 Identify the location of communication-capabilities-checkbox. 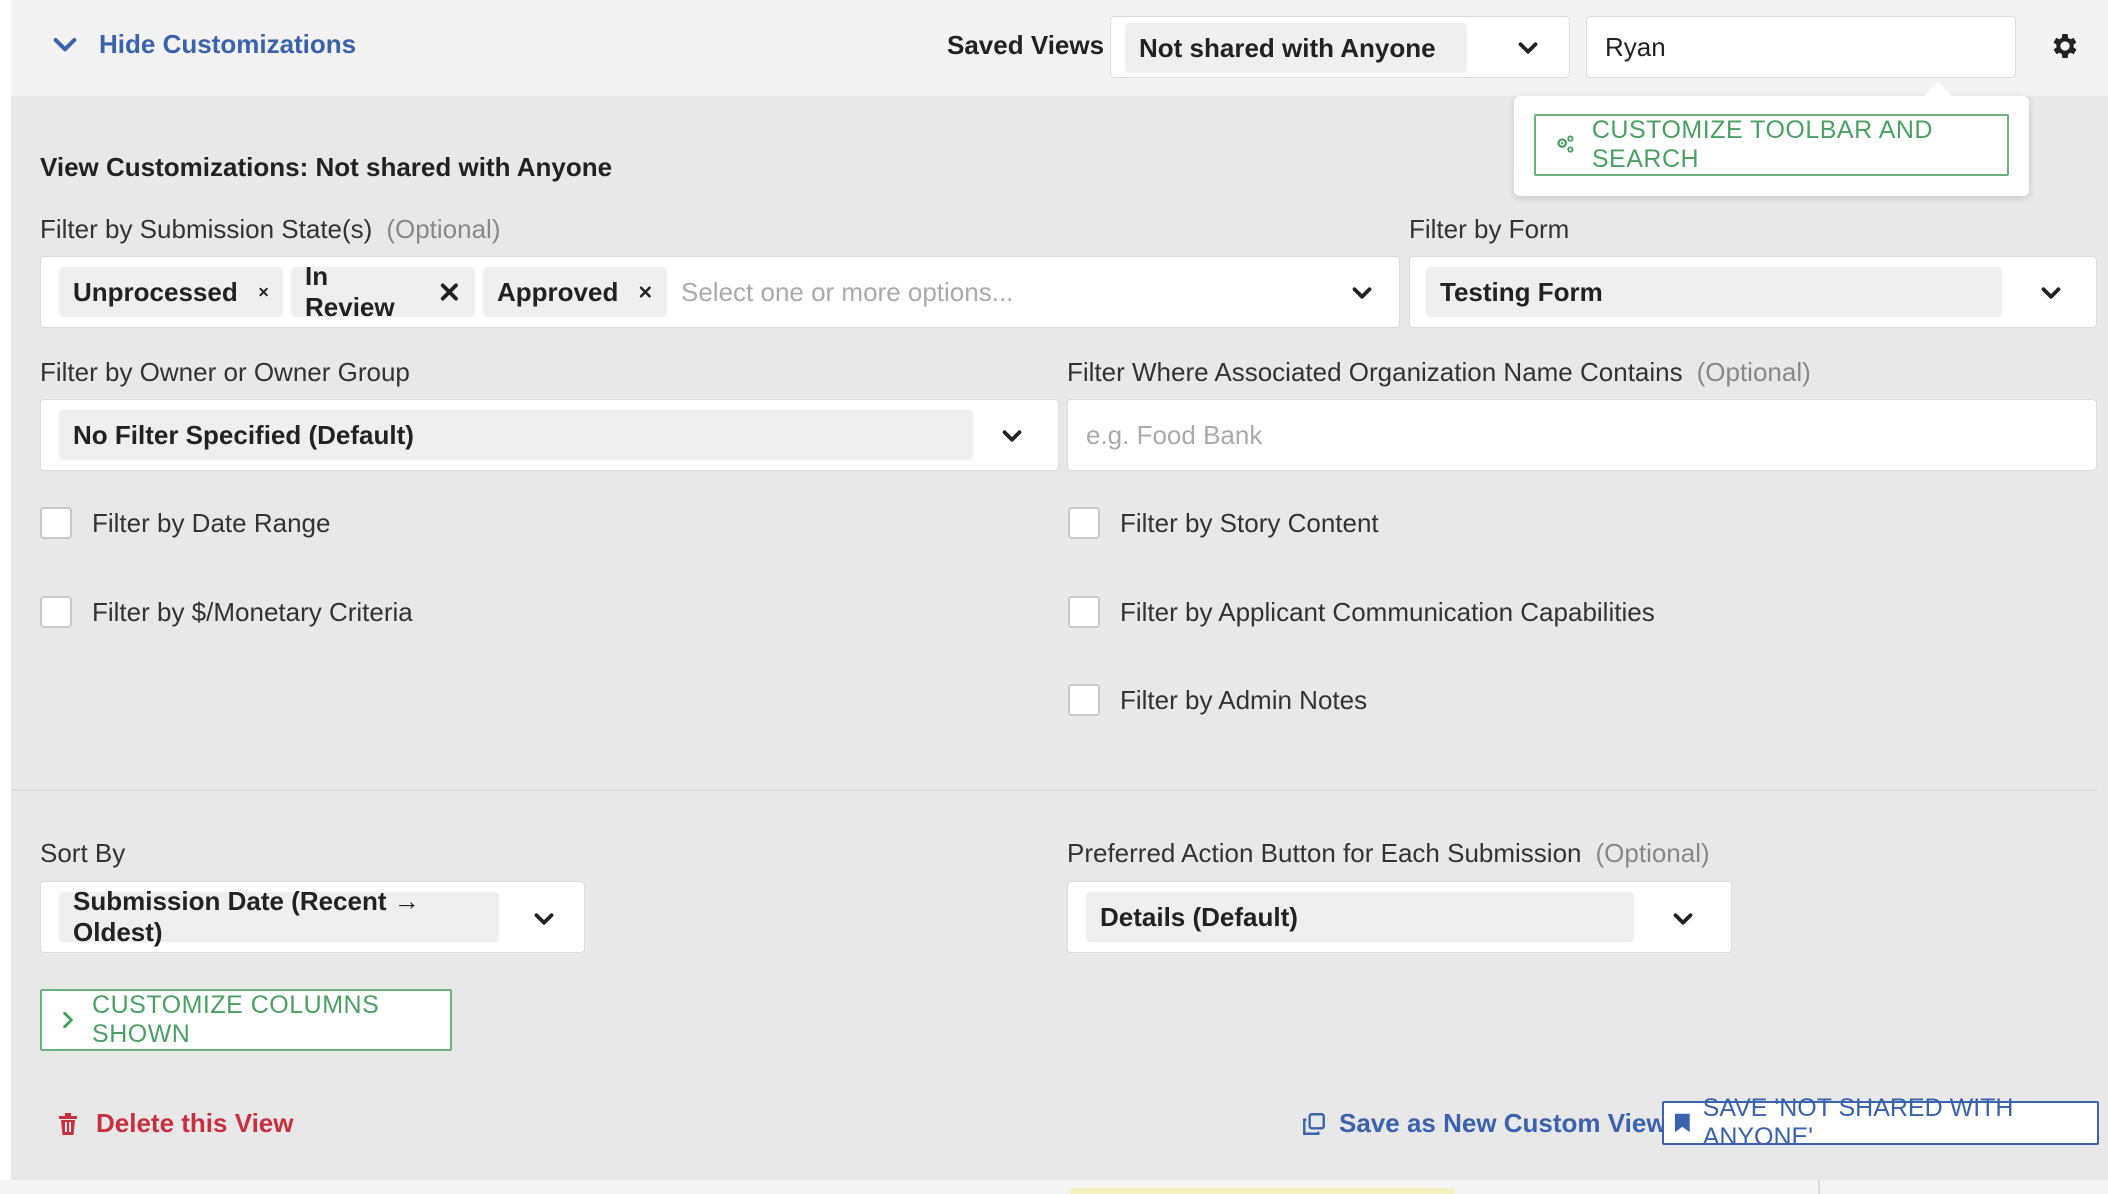
(1084, 612).